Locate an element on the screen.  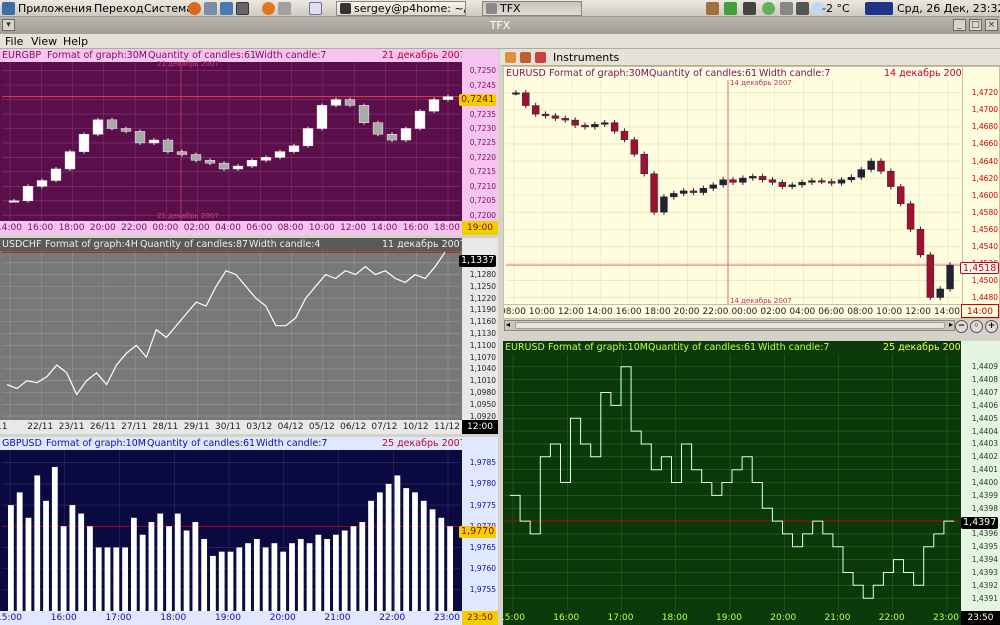
price-scale-label: 0,7245 is located at coordinates (482, 85).